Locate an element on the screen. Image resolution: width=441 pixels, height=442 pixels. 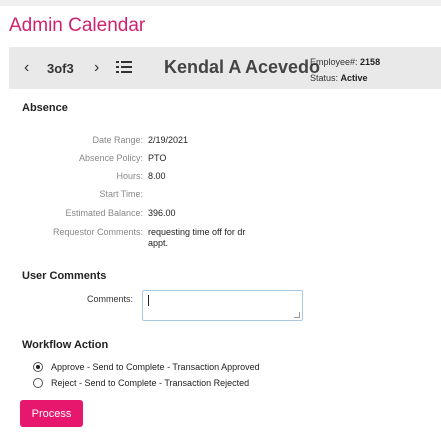
employee-number-label: Employee#: is located at coordinates (334, 62).